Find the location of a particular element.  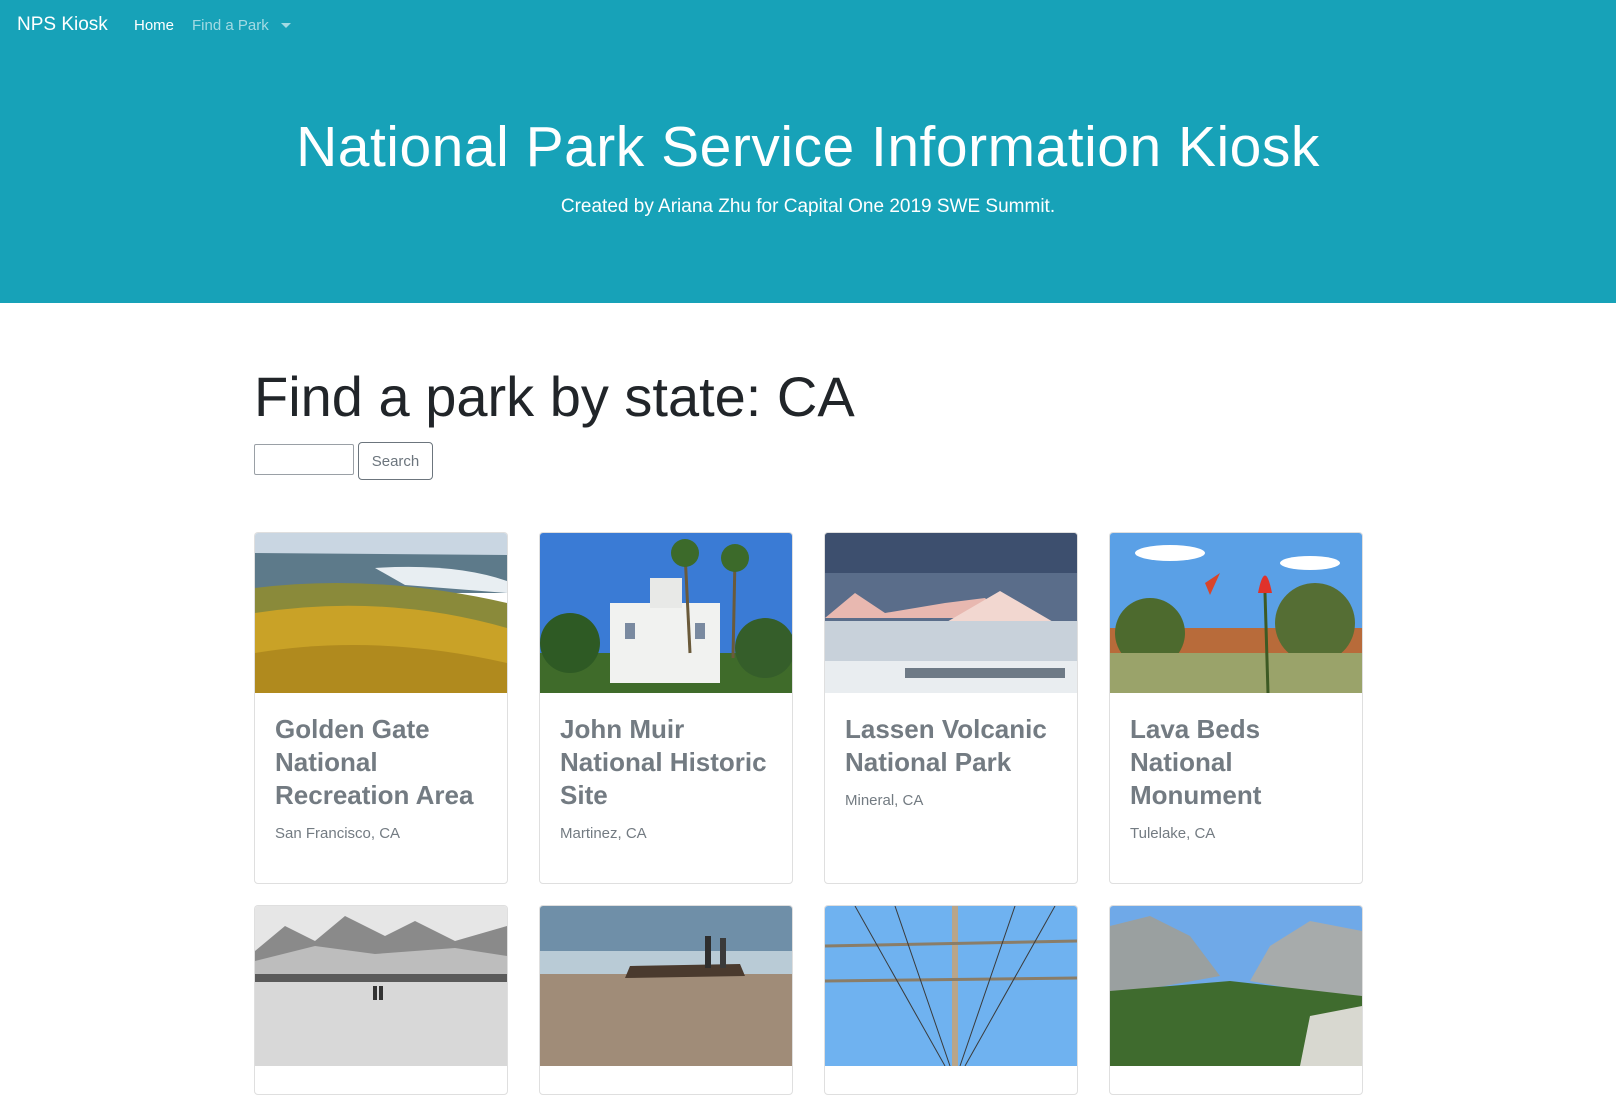

park-photo-canyon is located at coordinates (1236, 986).